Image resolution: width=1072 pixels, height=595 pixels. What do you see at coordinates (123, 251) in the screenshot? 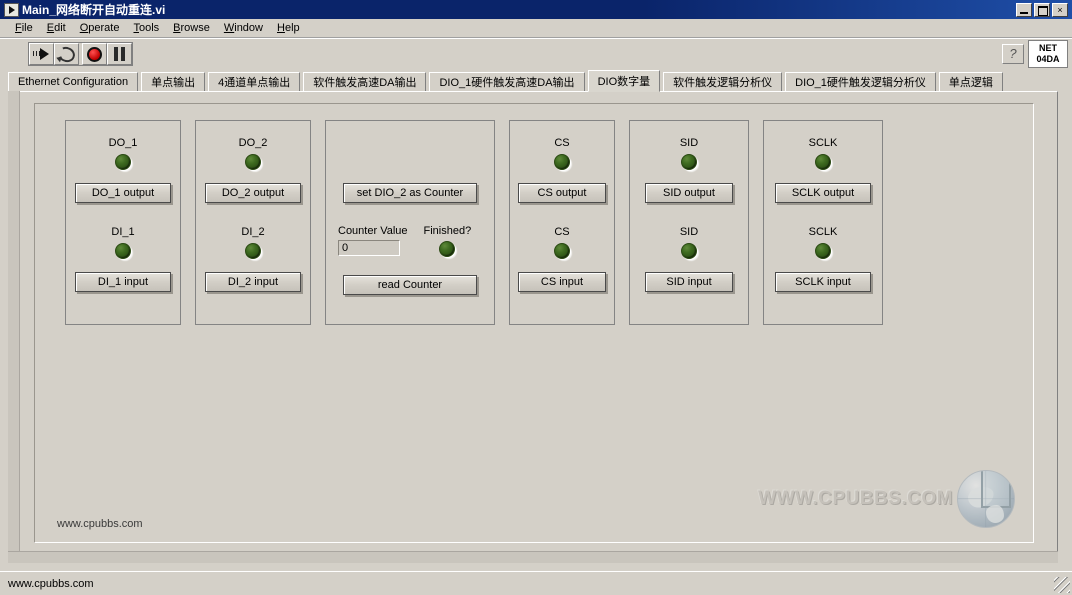
I see `di1-led-indicator` at bounding box center [123, 251].